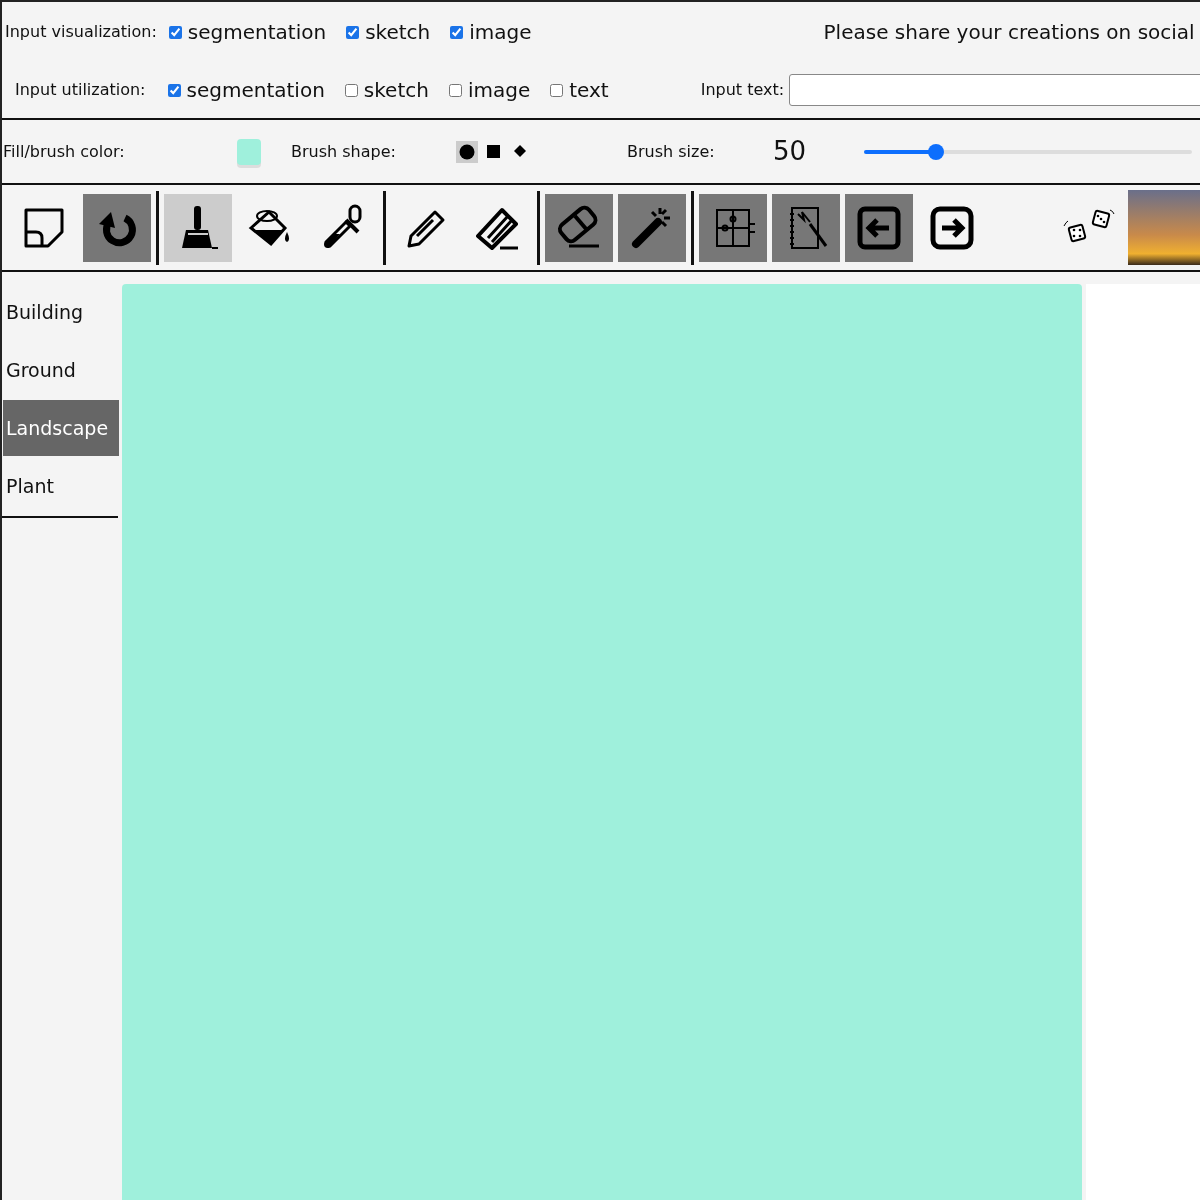 The height and width of the screenshot is (1200, 1200). Describe the element at coordinates (671, 151) in the screenshot. I see `field-label: Brush size:` at that location.